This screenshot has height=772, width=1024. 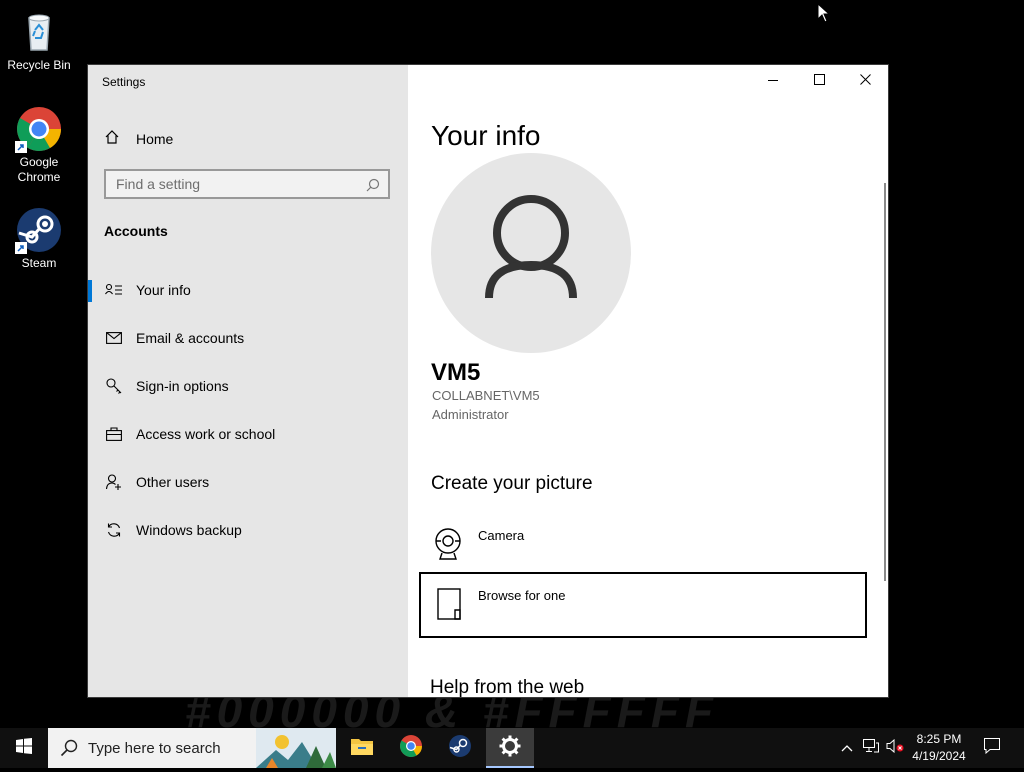 What do you see at coordinates (456, 372) in the screenshot?
I see `user-display-name: VM5` at bounding box center [456, 372].